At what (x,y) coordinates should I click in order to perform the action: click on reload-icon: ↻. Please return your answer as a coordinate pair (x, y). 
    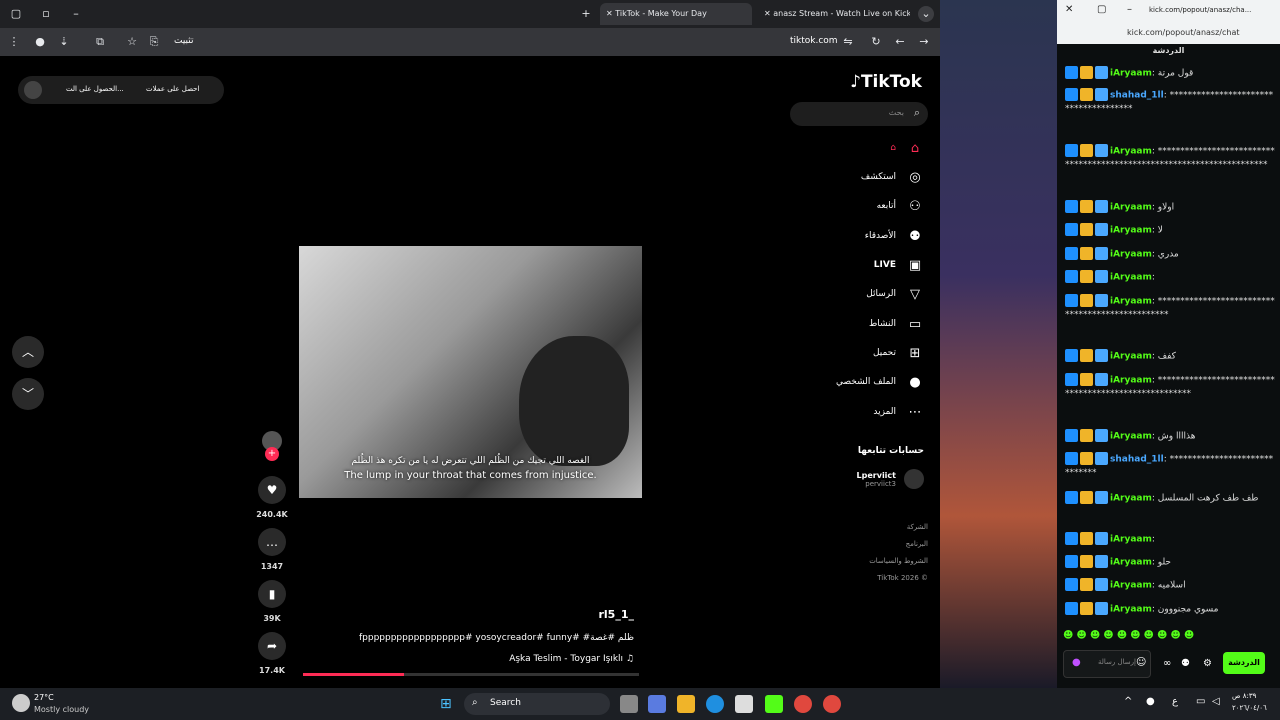
    Looking at the image, I should click on (876, 42).